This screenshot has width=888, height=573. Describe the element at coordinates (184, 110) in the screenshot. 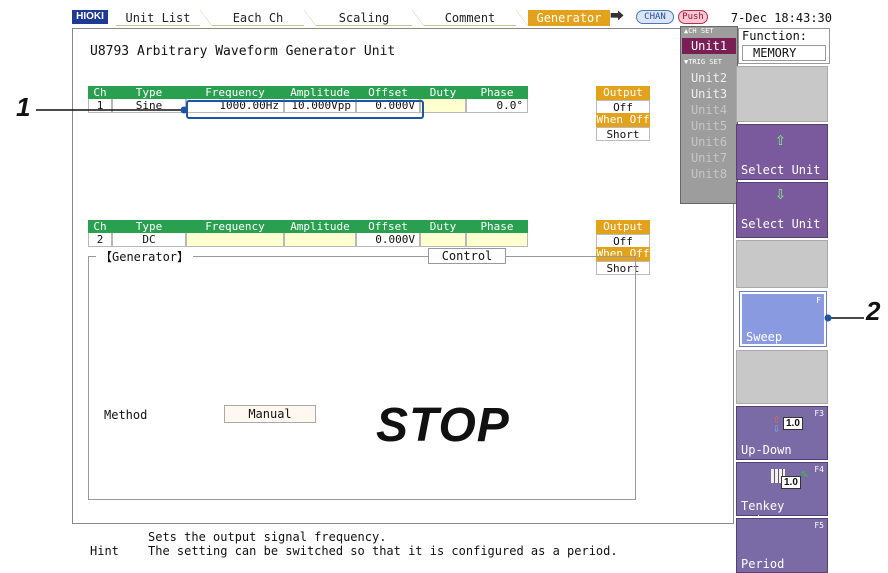

I see `callout-1-dot` at that location.